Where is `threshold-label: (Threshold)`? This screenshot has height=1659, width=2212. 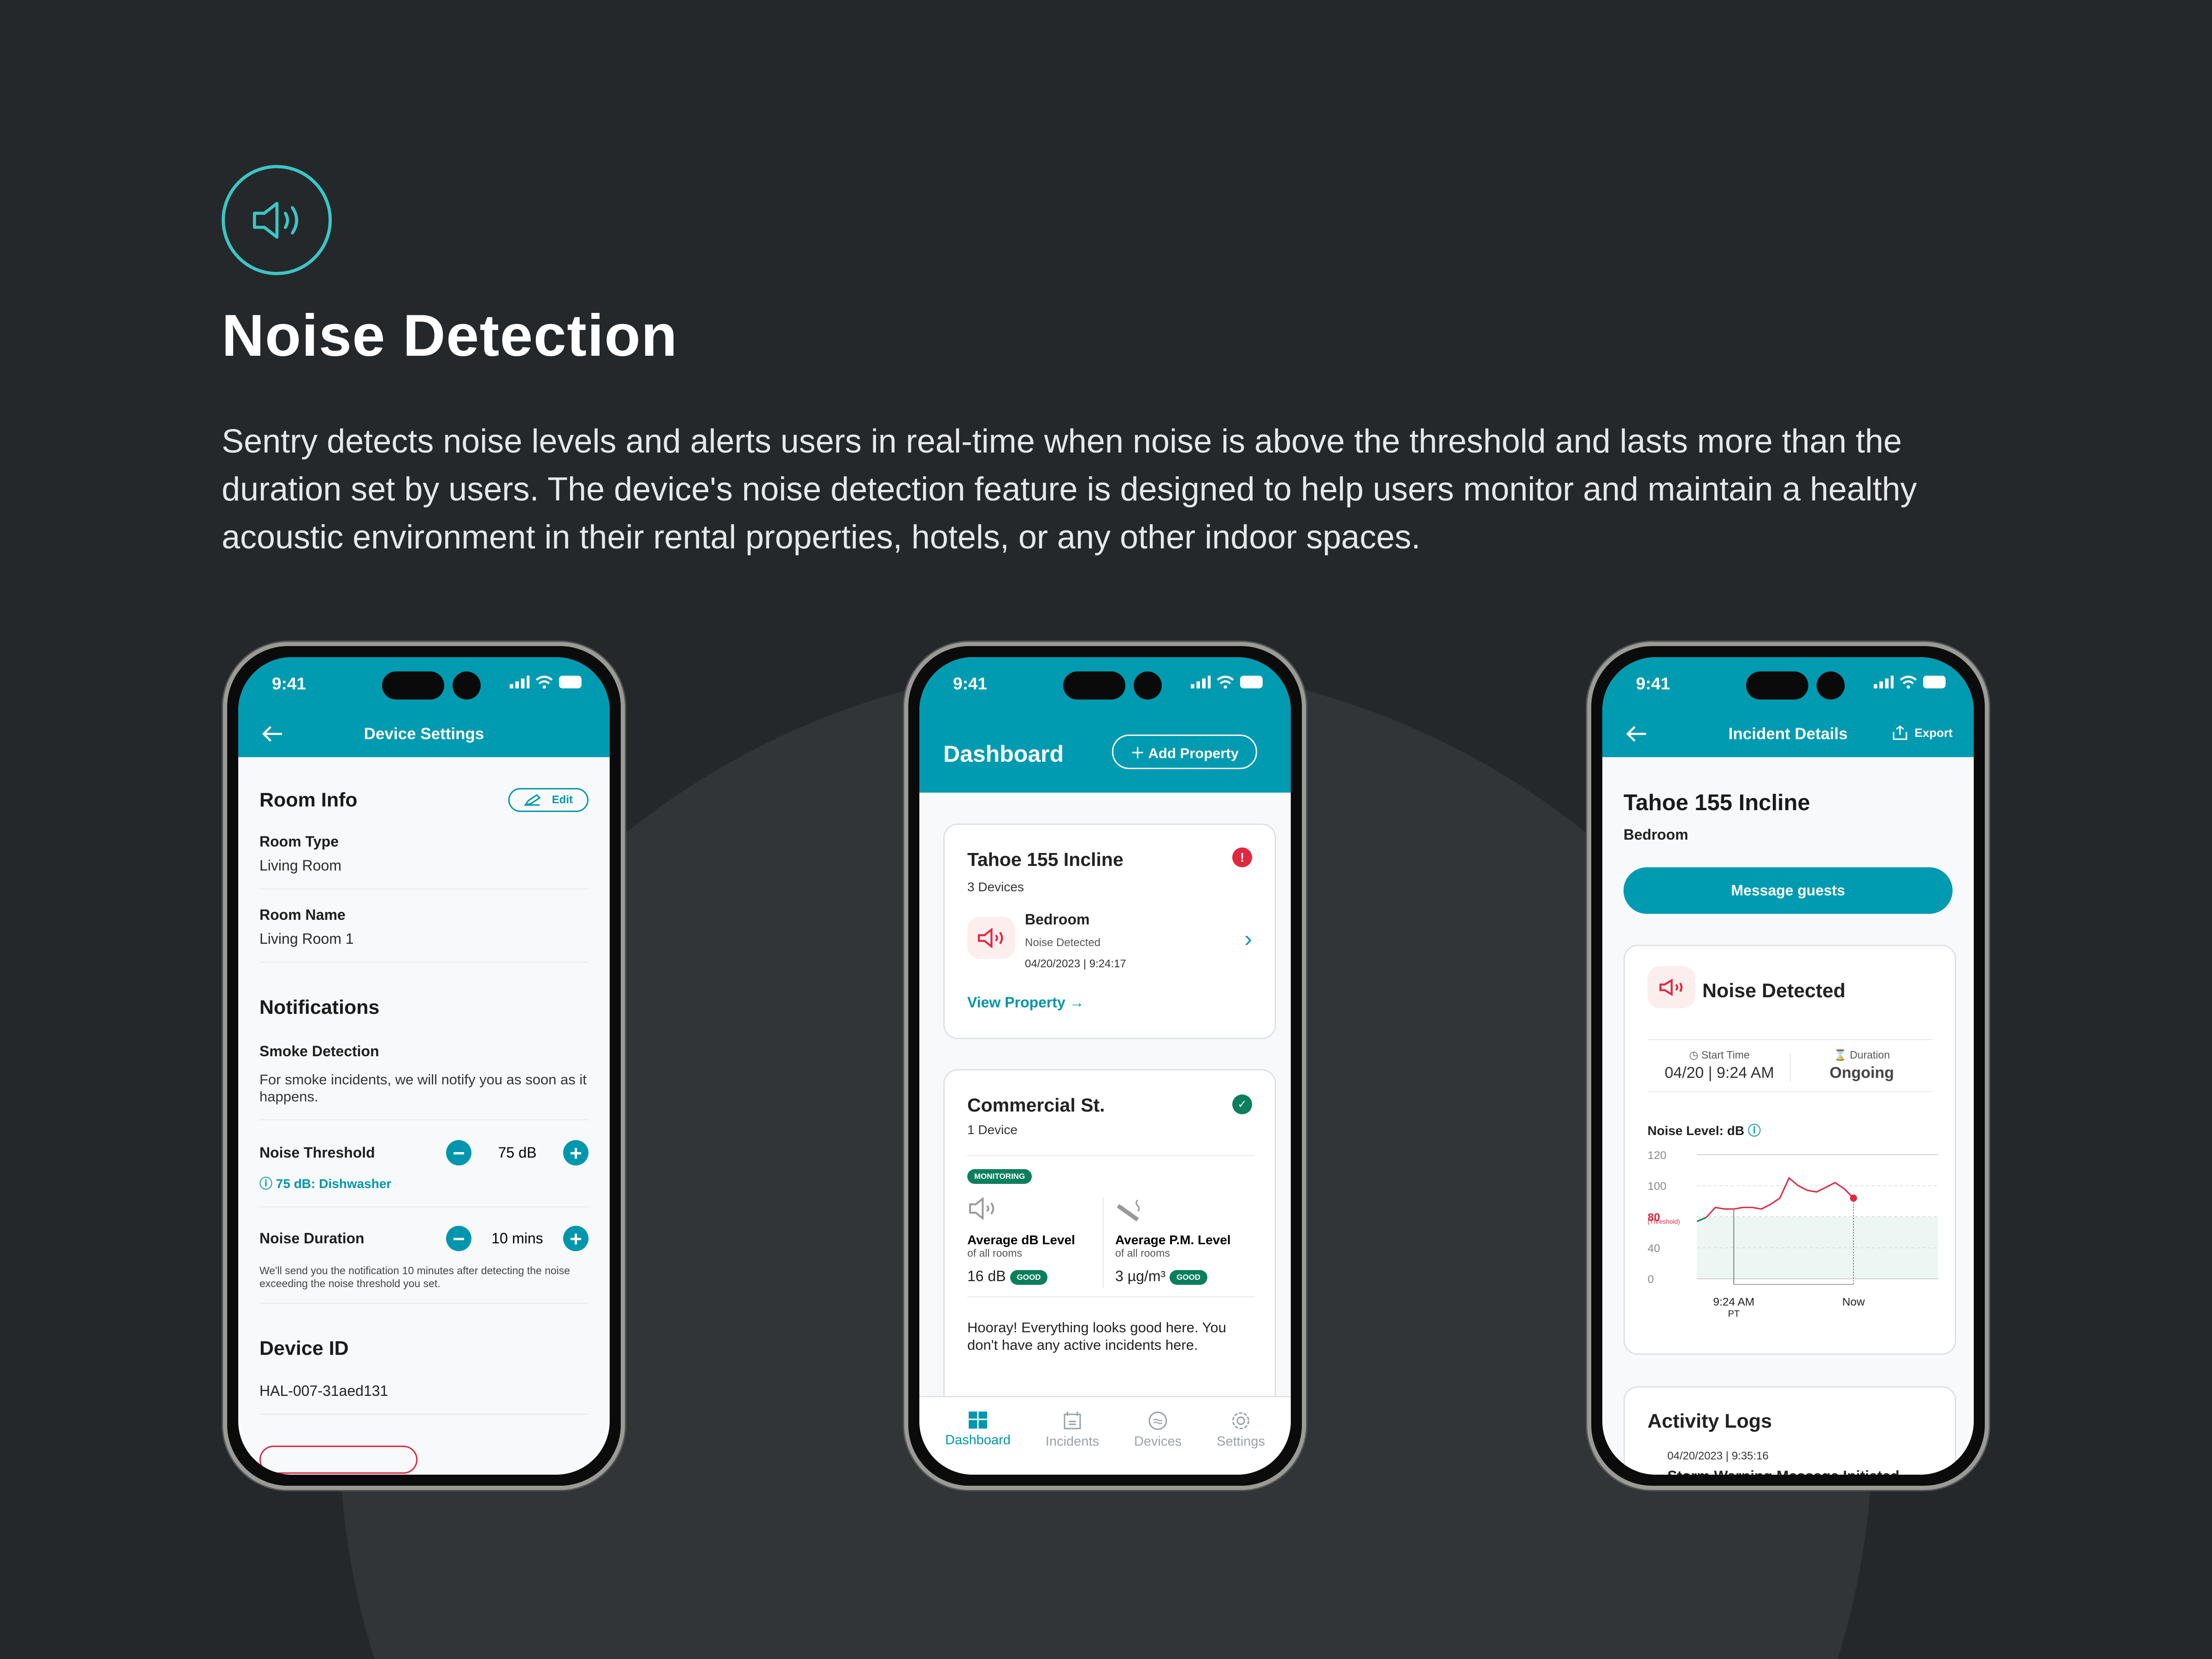 threshold-label: (Threshold) is located at coordinates (1663, 1221).